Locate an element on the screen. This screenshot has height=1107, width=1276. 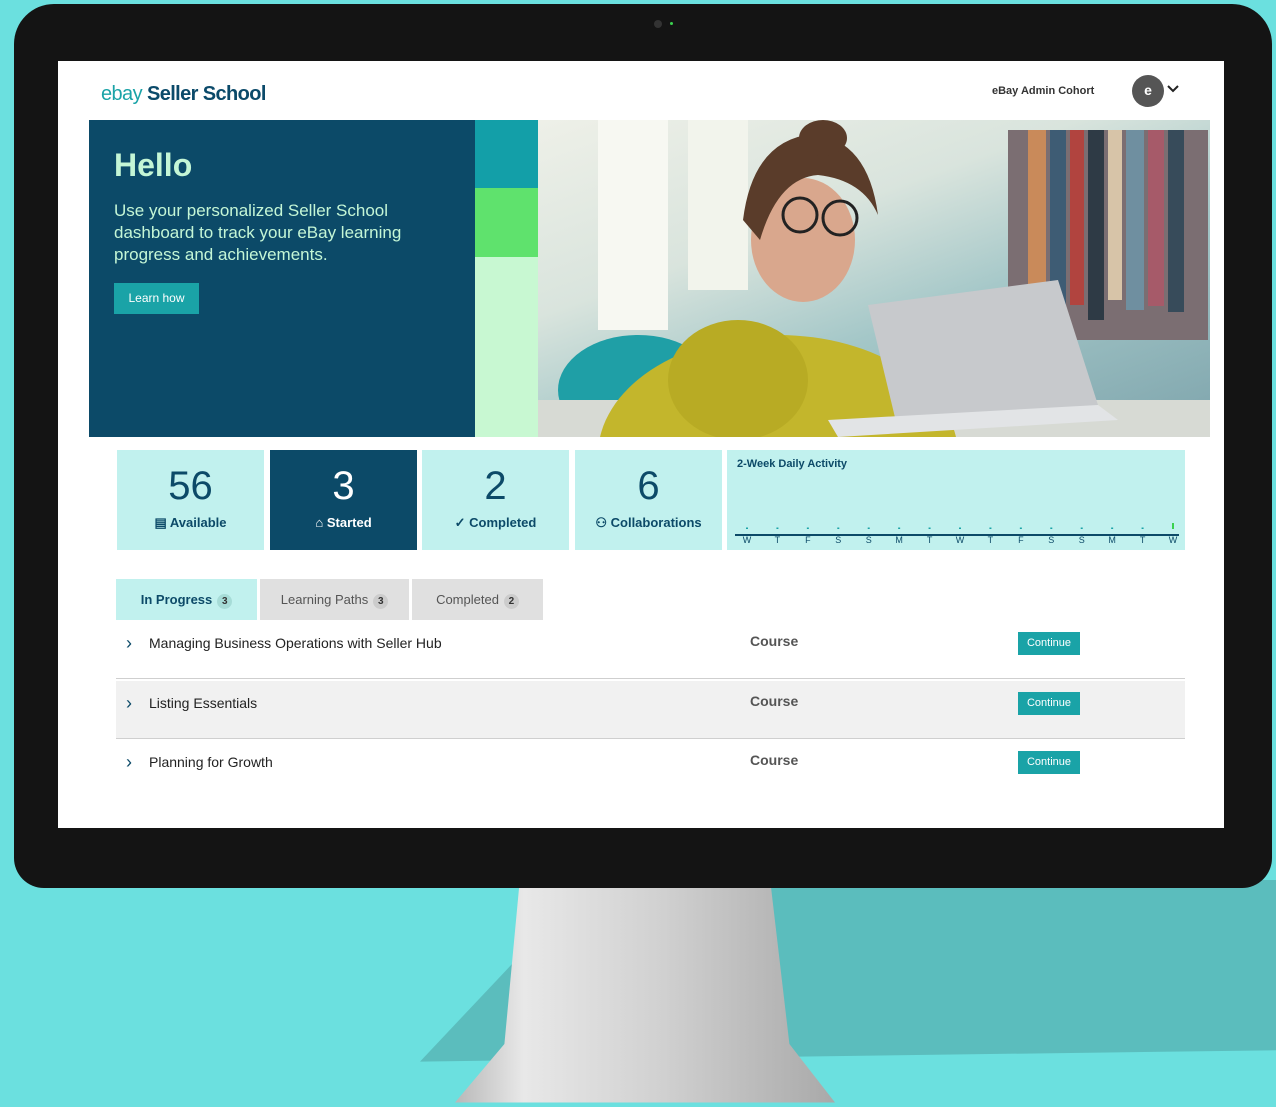
webcam-led is located at coordinates (671, 23).